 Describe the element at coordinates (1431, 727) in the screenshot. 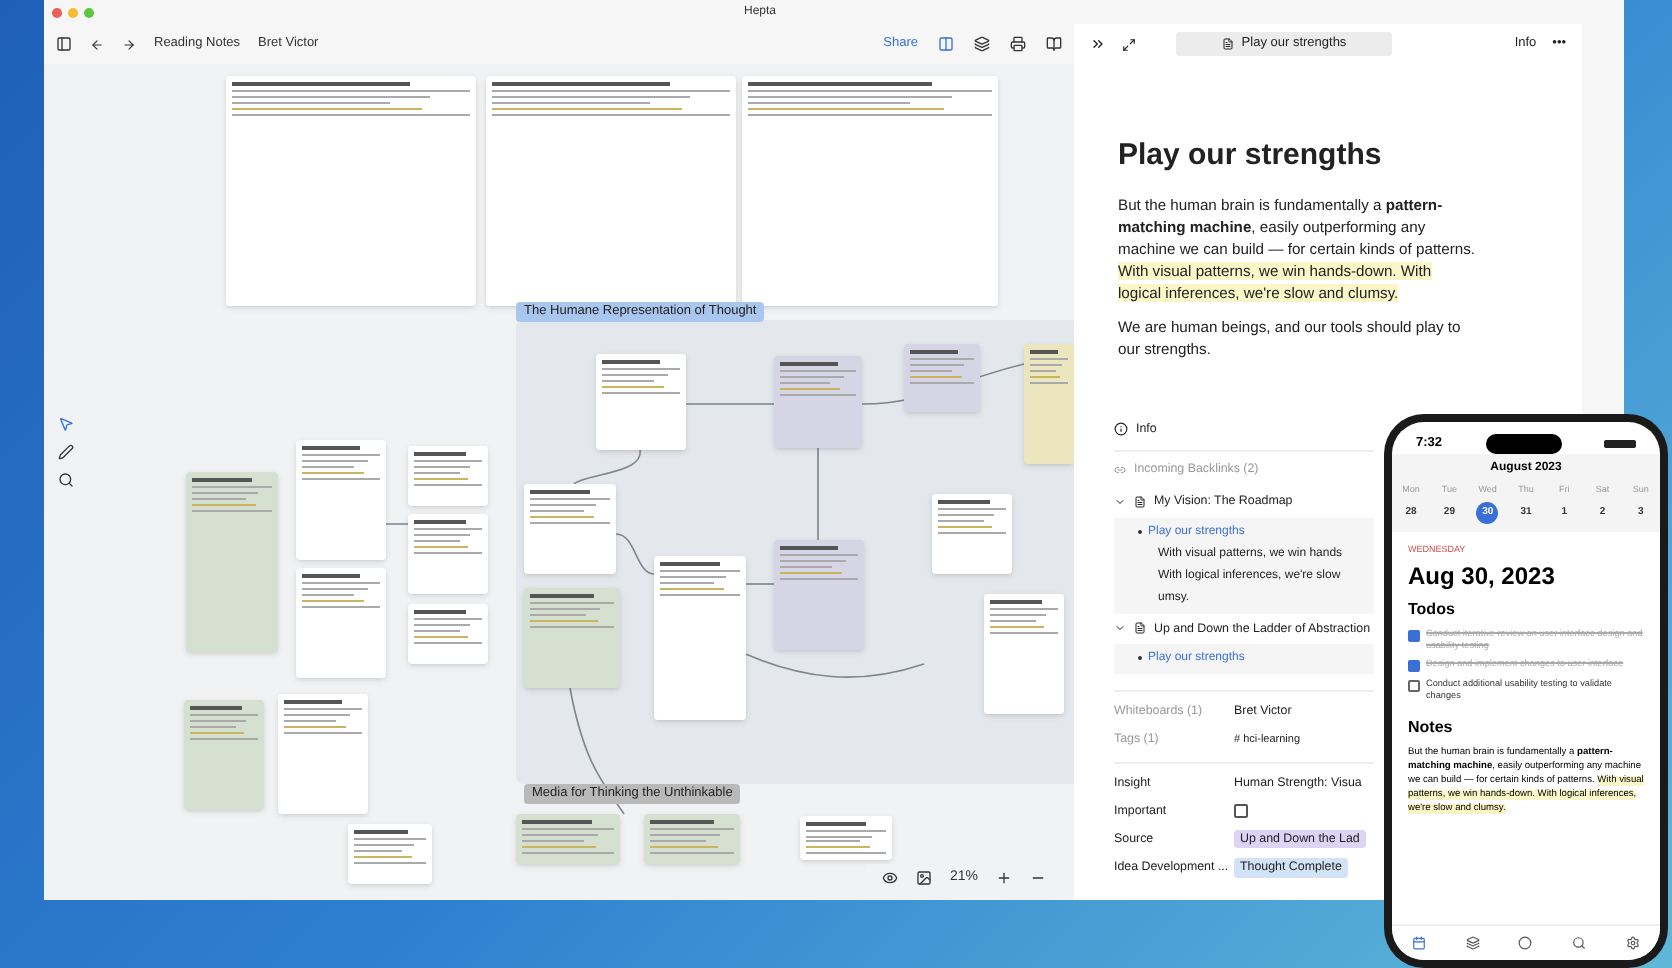

I see `notes-heading: Notes` at that location.